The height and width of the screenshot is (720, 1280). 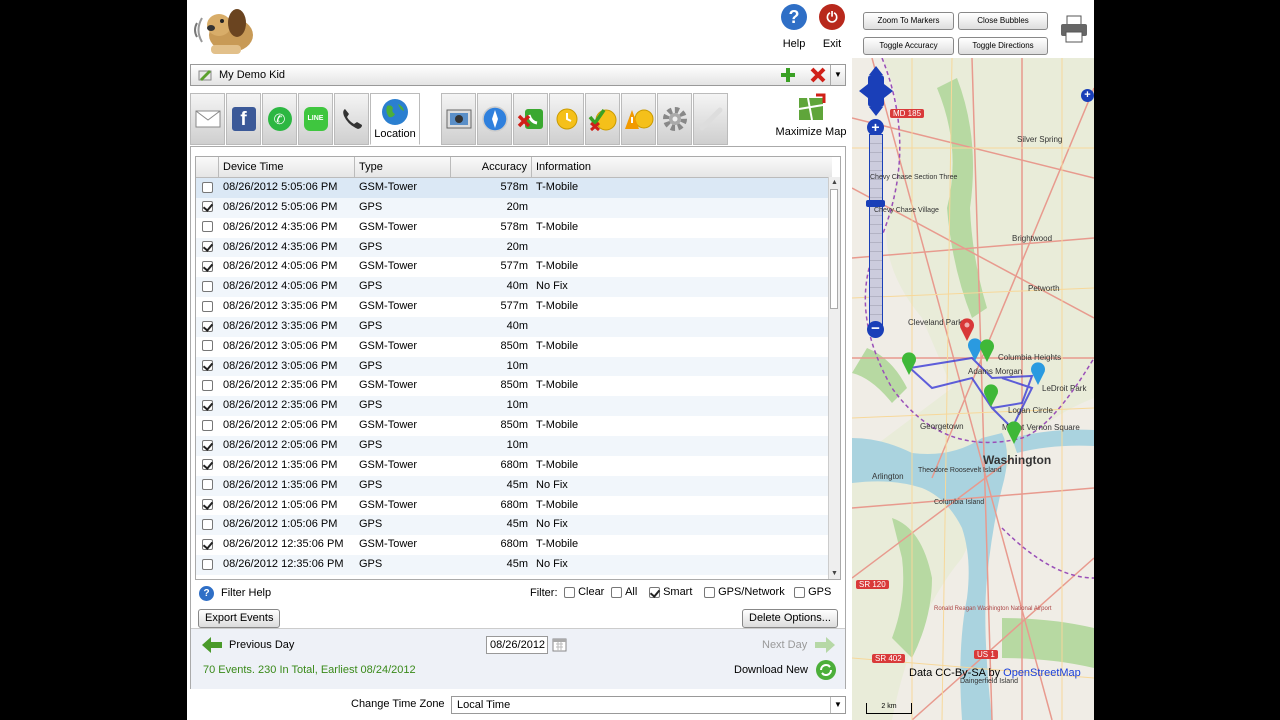 I want to click on previous-day-link: Previous Day, so click(x=261, y=645).